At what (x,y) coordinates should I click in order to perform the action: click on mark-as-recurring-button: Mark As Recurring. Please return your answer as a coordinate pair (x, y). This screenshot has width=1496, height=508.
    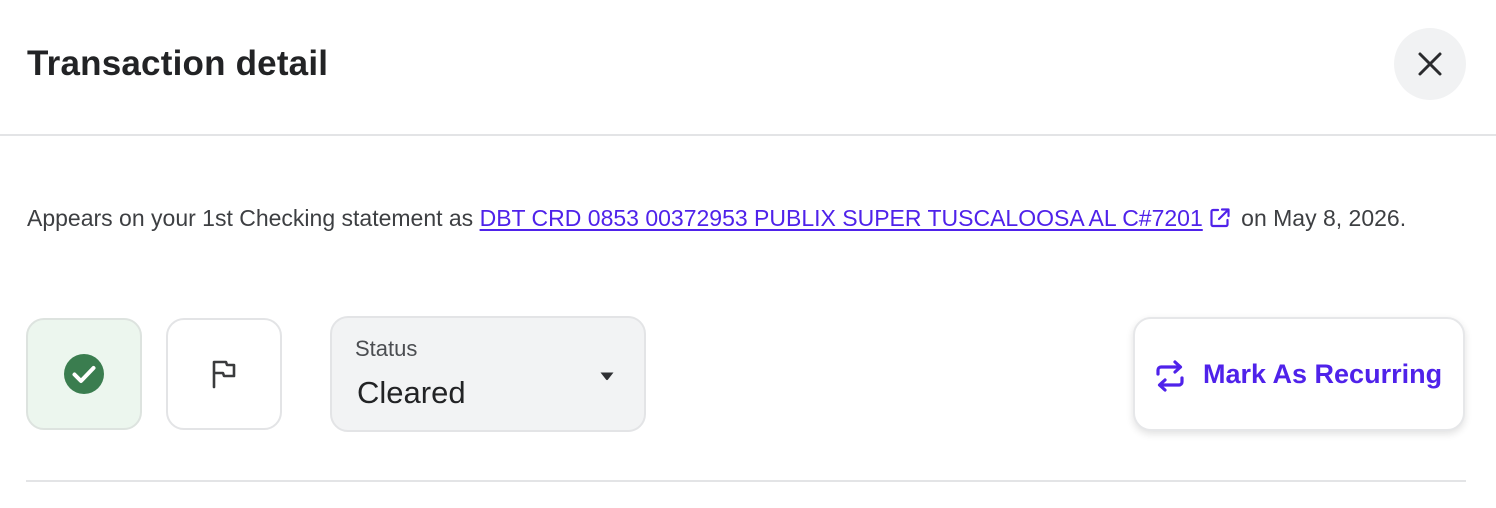
    Looking at the image, I should click on (1299, 374).